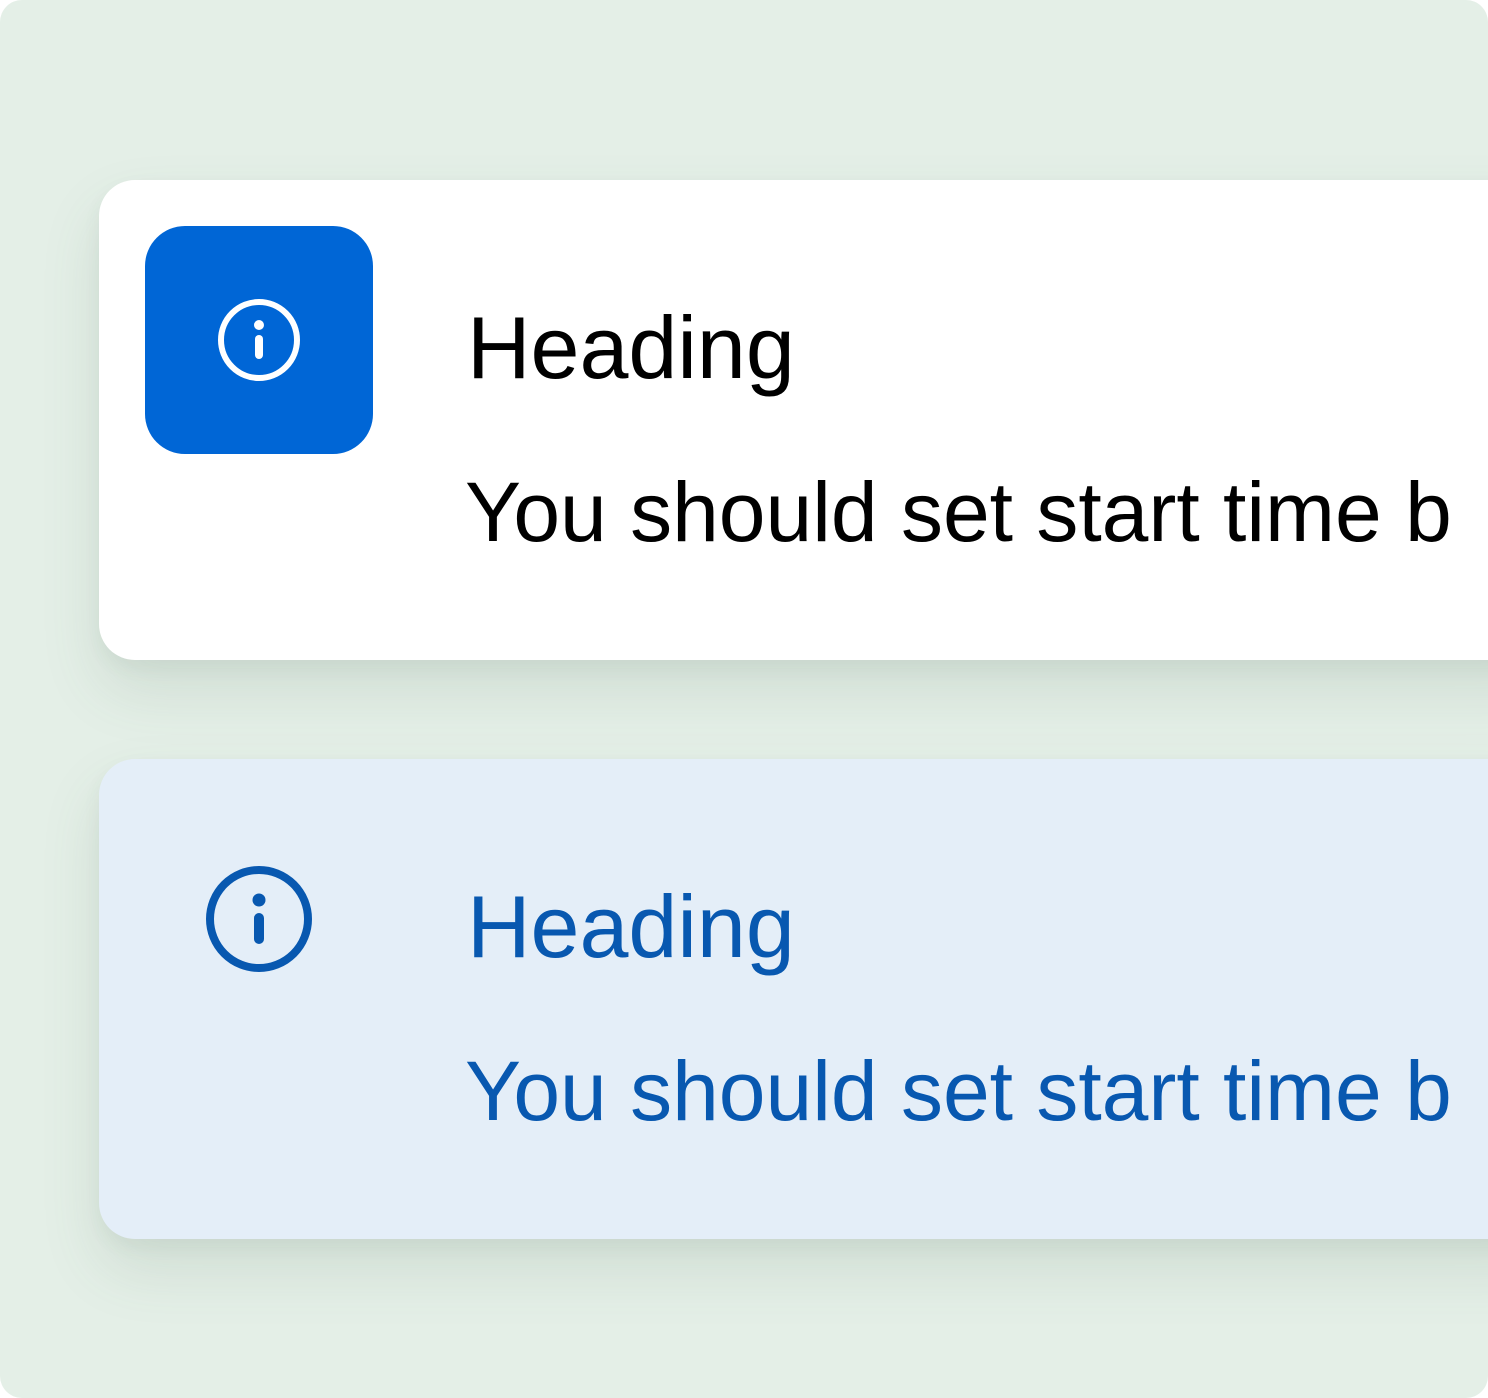 The width and height of the screenshot is (1488, 1398). I want to click on info-icon-wrapper, so click(259, 919).